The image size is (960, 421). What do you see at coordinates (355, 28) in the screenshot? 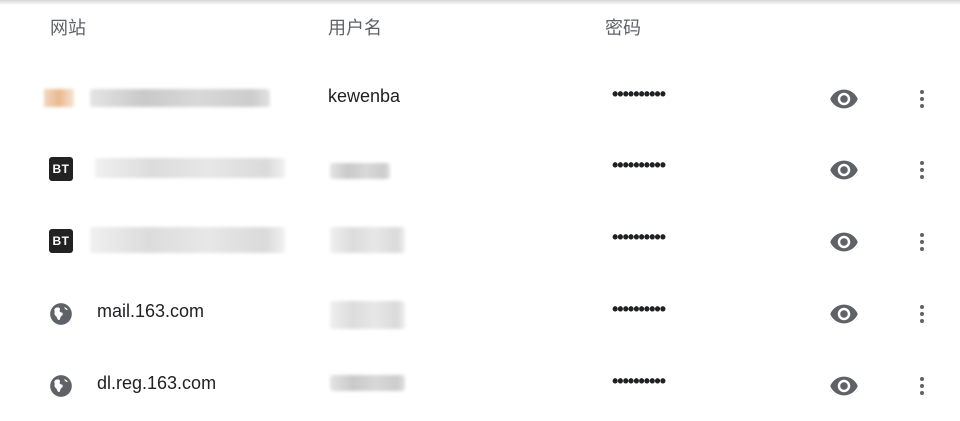
I see `header-username: 用户名` at bounding box center [355, 28].